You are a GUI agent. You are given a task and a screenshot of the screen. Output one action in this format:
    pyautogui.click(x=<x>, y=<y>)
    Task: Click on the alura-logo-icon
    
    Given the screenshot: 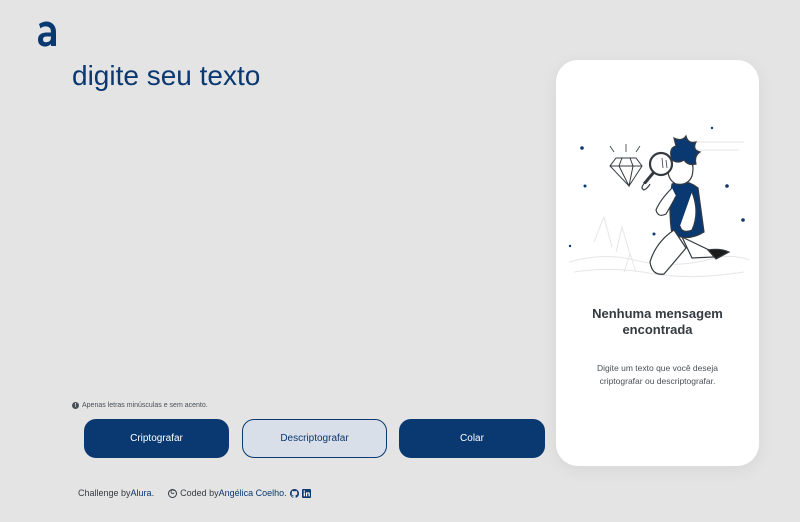 What is the action you would take?
    pyautogui.click(x=47, y=33)
    